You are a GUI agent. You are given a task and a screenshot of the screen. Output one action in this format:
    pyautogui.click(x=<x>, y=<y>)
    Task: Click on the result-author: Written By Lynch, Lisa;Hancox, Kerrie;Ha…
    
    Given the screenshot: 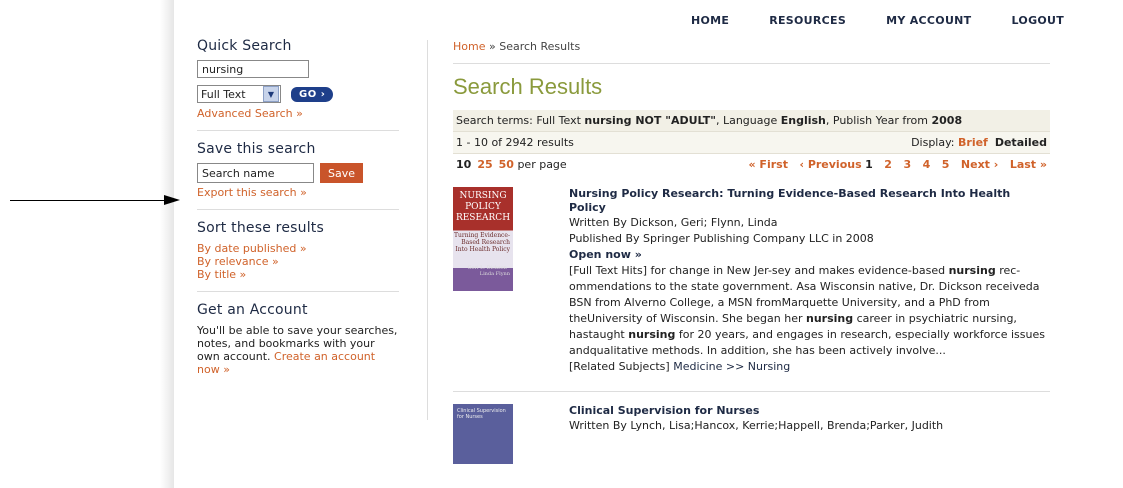 What is the action you would take?
    pyautogui.click(x=756, y=425)
    